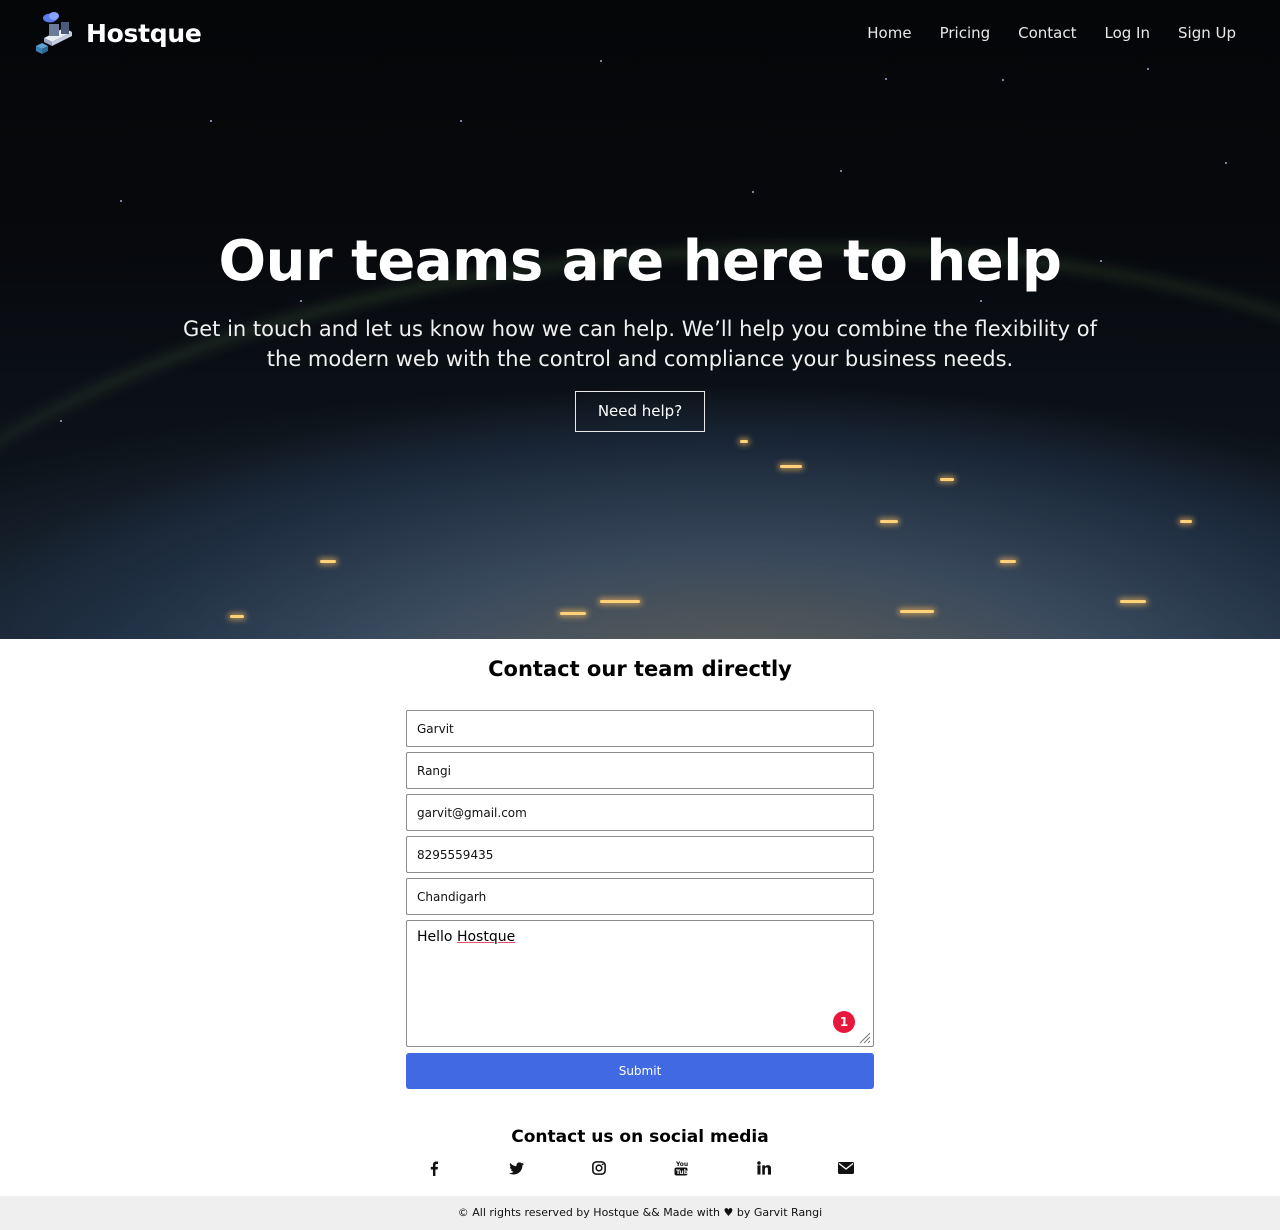 The image size is (1280, 1230). I want to click on svg-text: You, so click(681, 1164).